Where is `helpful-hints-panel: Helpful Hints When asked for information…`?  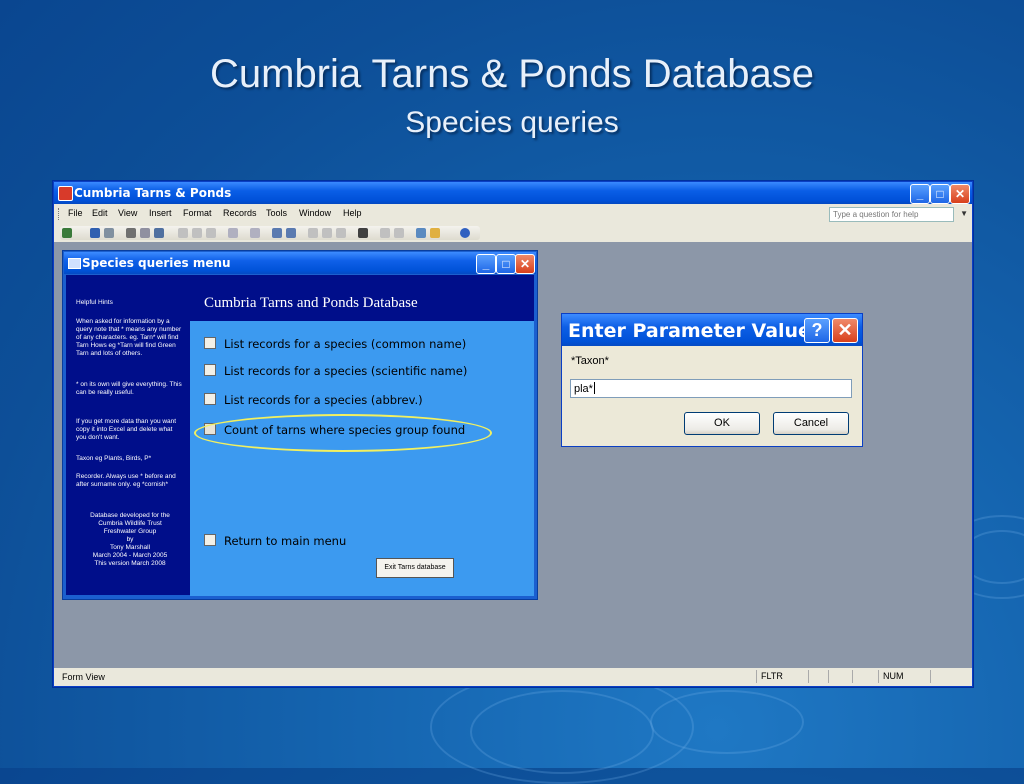 helpful-hints-panel: Helpful Hints When asked for information… is located at coordinates (128, 435).